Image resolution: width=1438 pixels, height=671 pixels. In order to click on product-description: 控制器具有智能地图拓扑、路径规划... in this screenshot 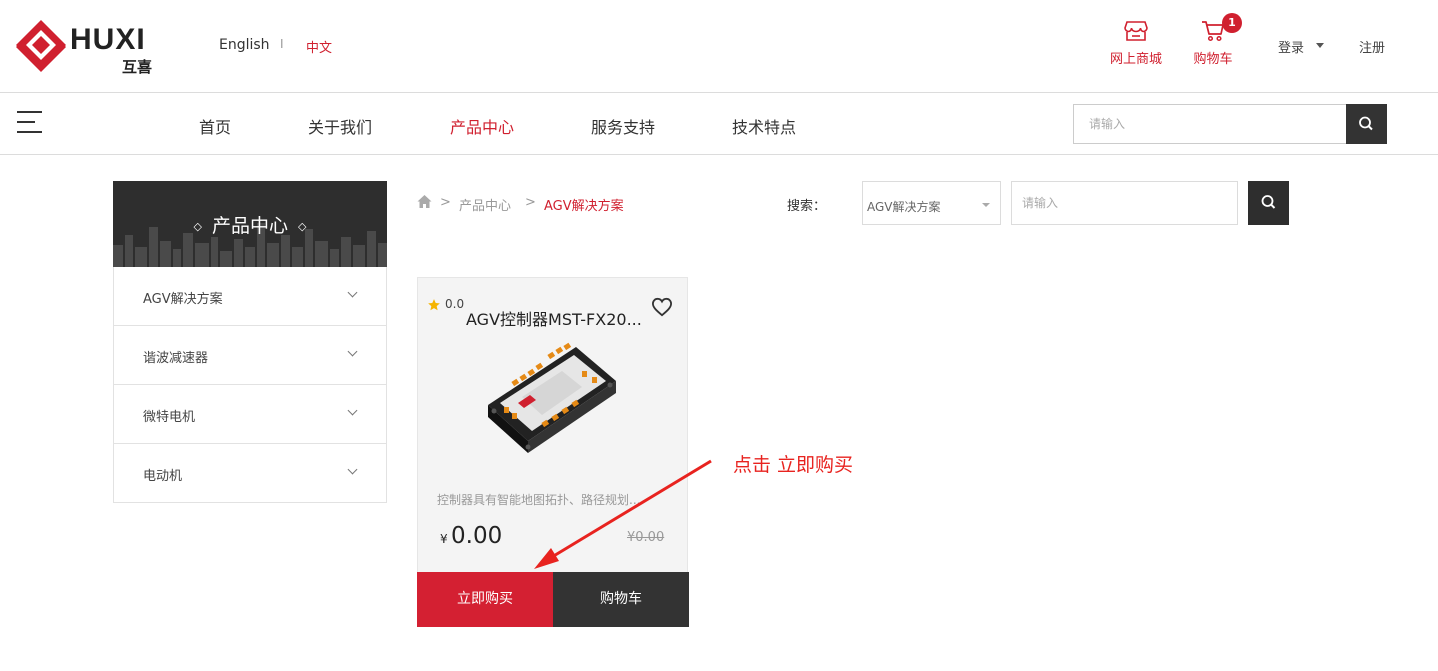, I will do `click(539, 500)`.